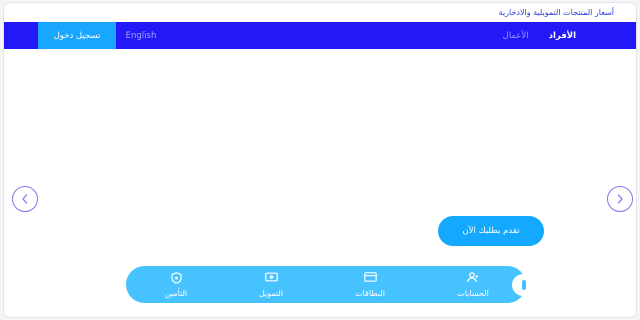 The height and width of the screenshot is (320, 640). What do you see at coordinates (77, 35) in the screenshot?
I see `login-button: تسجيل دخول` at bounding box center [77, 35].